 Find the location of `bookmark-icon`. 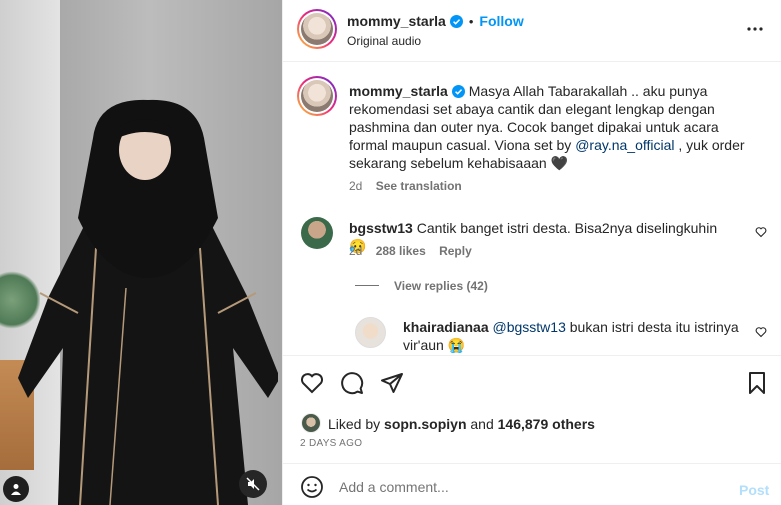

bookmark-icon is located at coordinates (757, 383).